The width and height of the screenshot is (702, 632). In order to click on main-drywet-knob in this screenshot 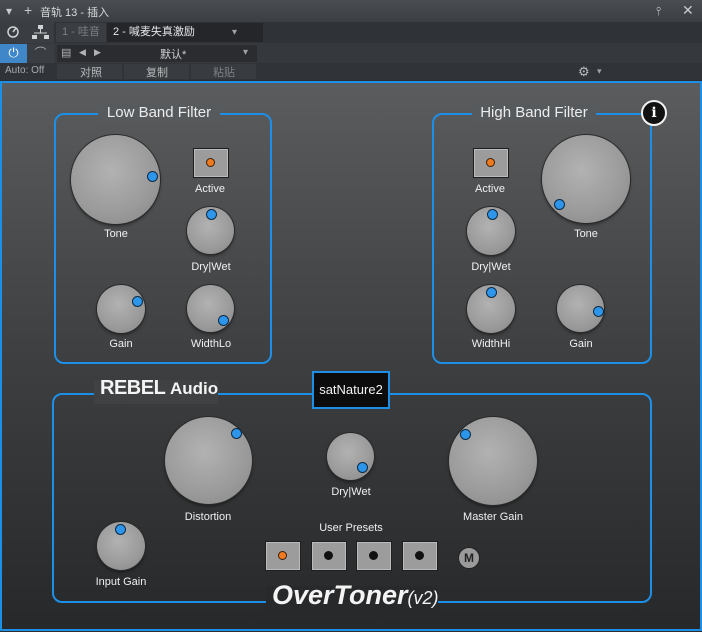, I will do `click(350, 456)`.